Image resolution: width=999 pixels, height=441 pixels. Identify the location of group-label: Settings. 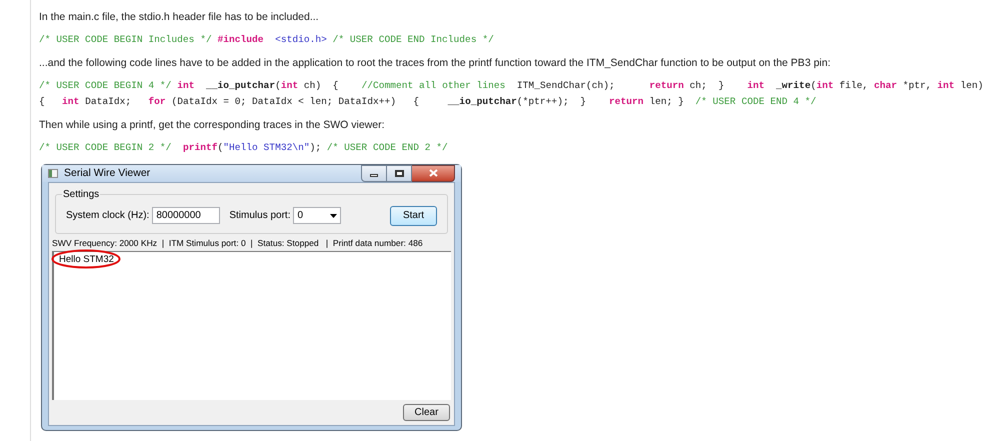
(81, 194).